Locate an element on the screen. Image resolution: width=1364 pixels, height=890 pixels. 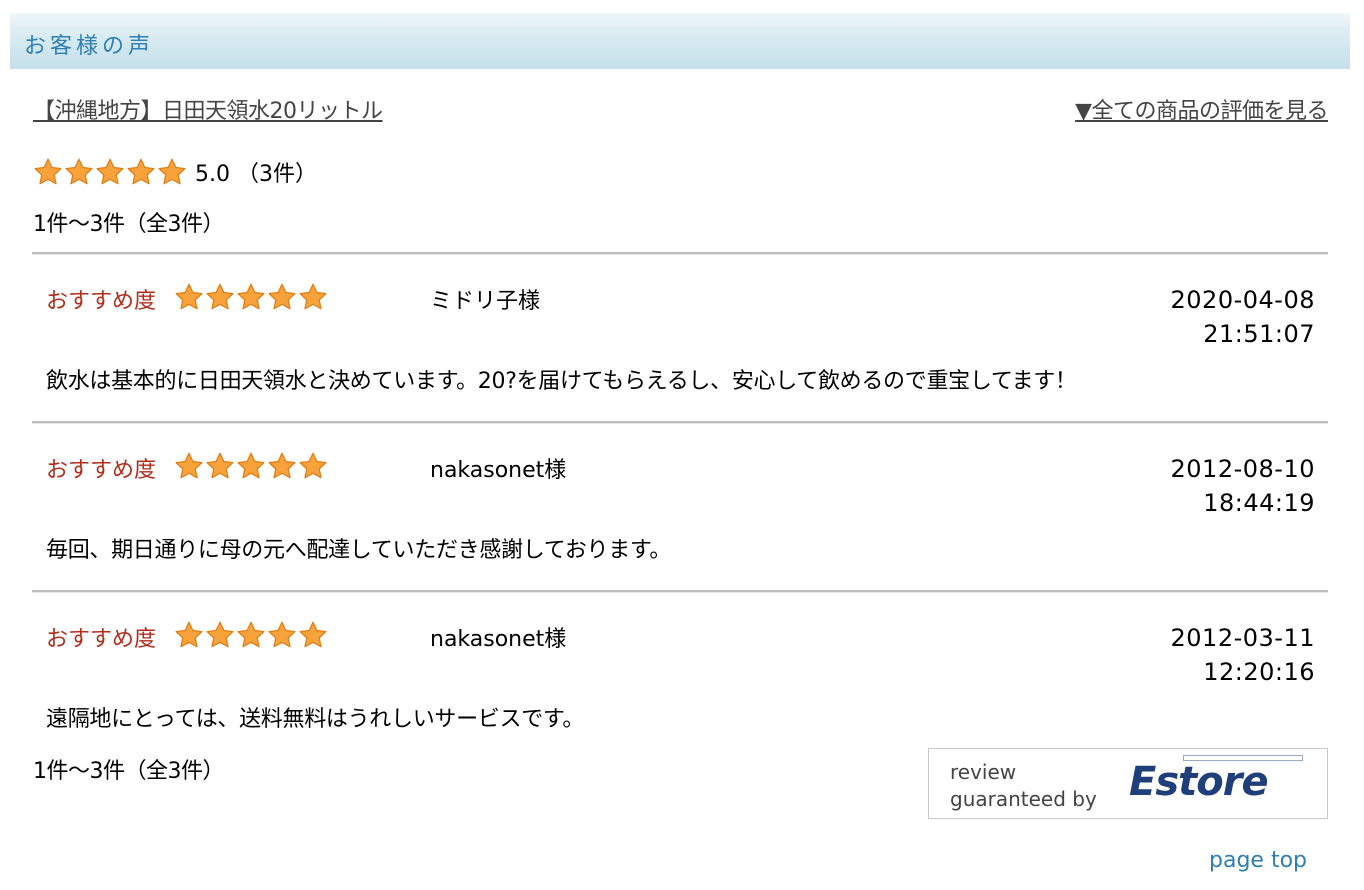
section-title: お客様の声 is located at coordinates (89, 46).